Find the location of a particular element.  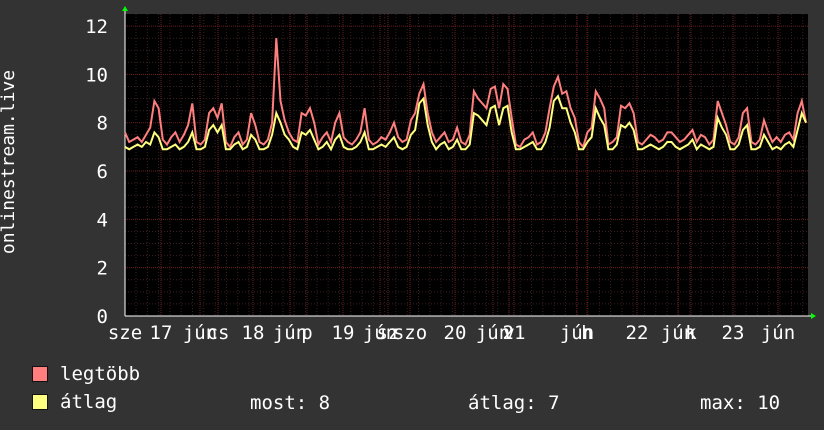

x-tick-label: 23 is located at coordinates (733, 333).